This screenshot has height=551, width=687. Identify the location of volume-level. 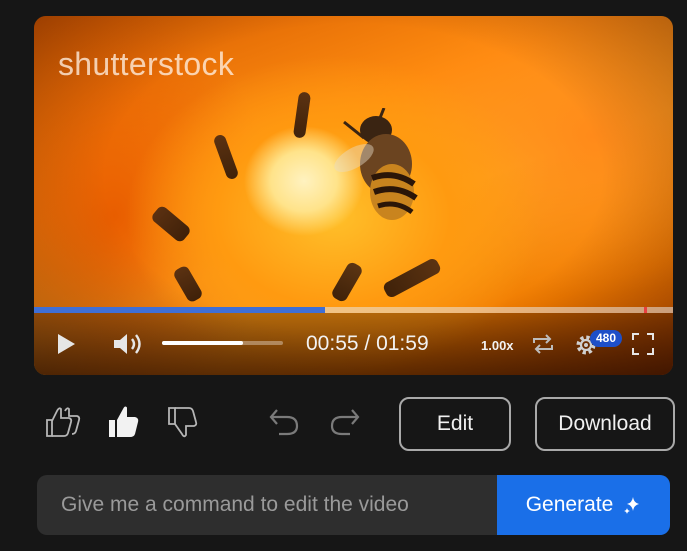
(203, 343).